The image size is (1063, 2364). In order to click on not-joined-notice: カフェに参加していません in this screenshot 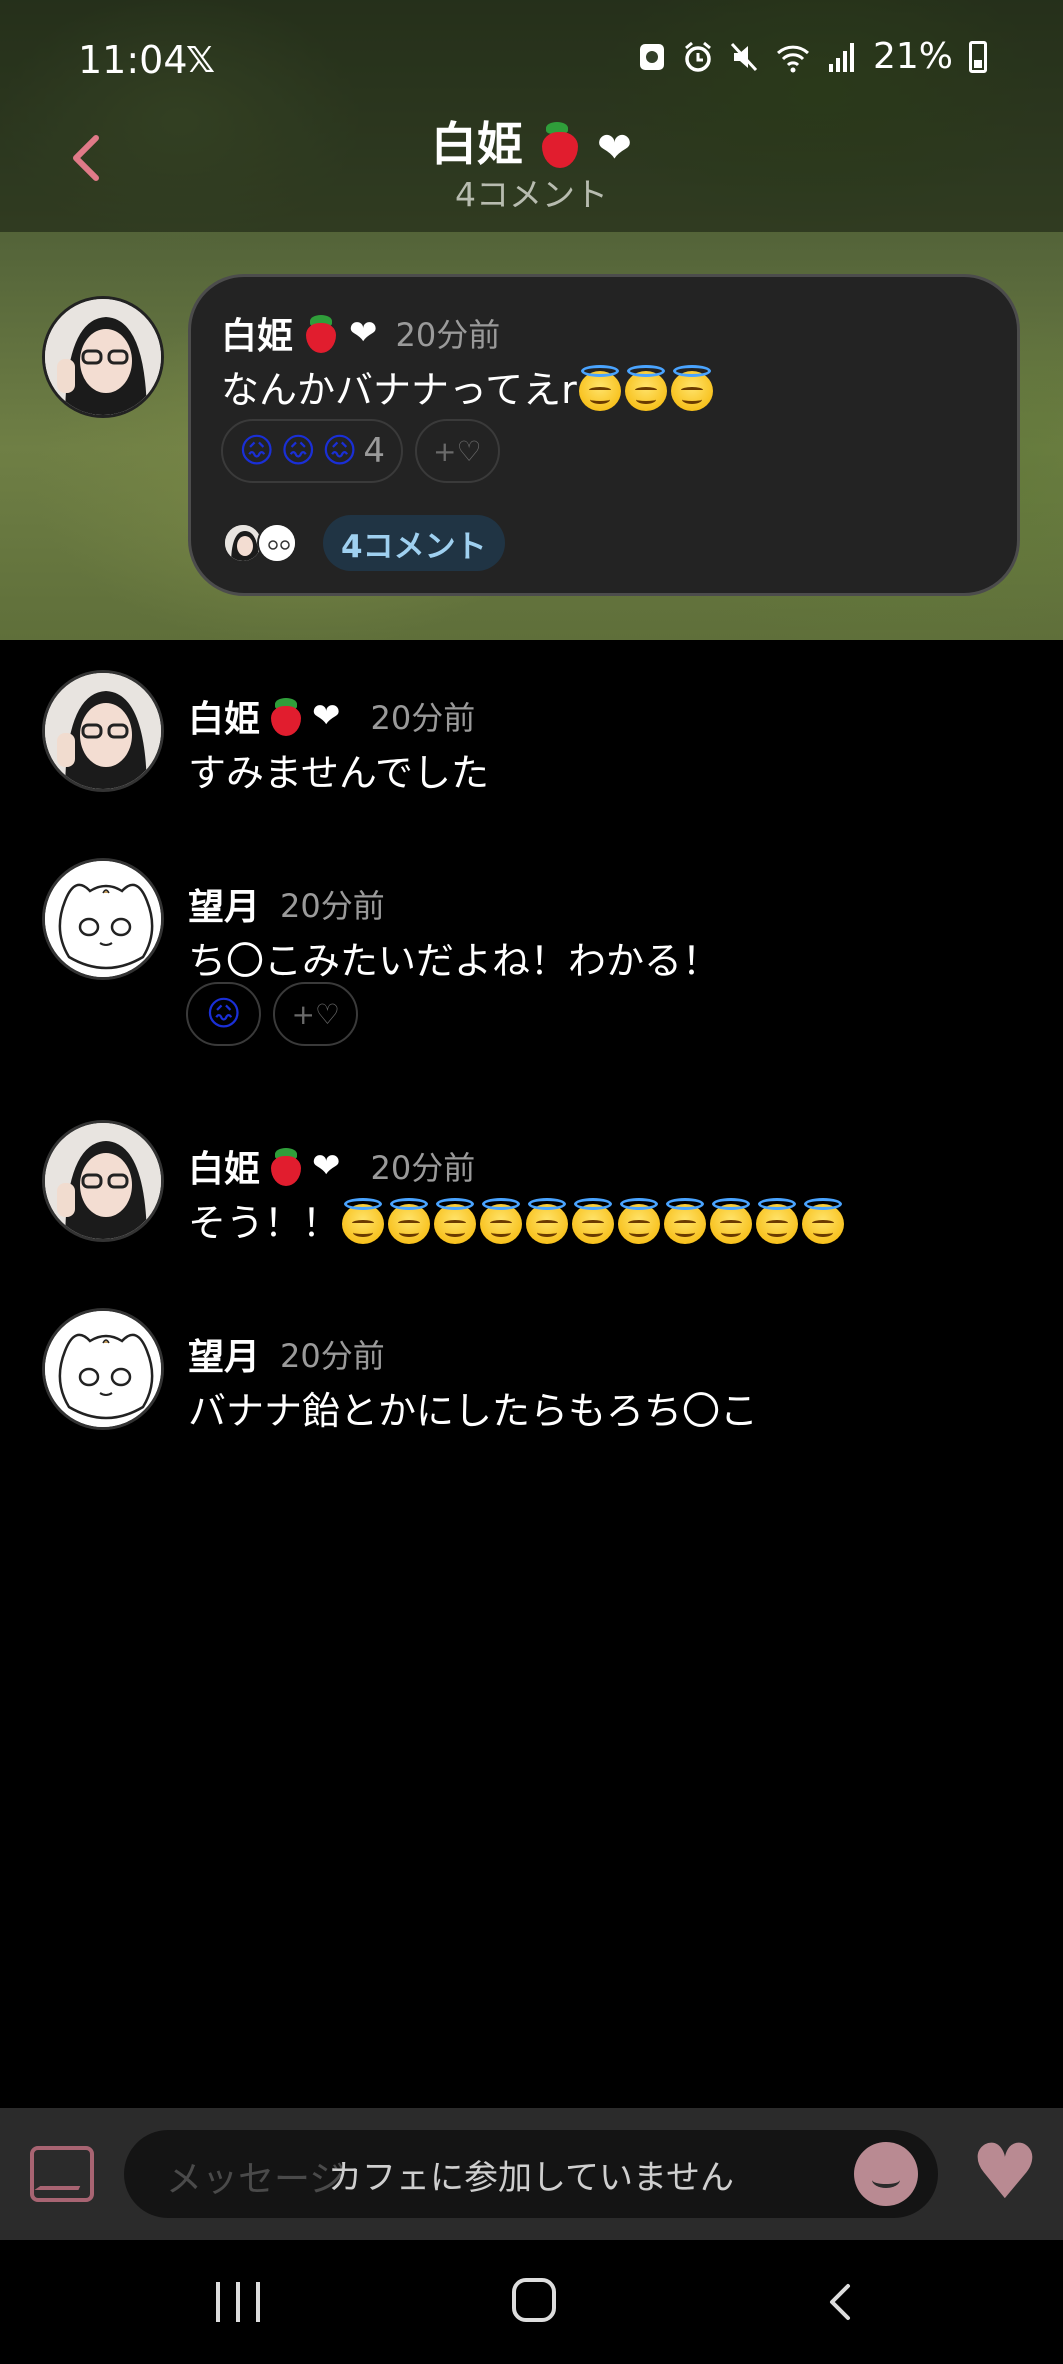, I will do `click(531, 2178)`.